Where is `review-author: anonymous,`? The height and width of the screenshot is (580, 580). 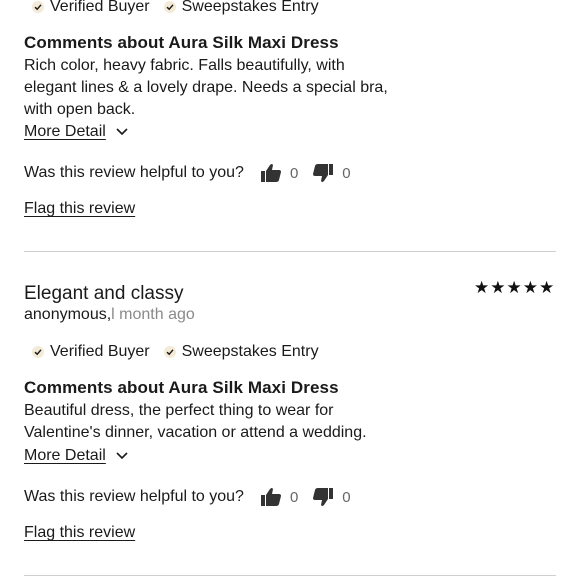 review-author: anonymous, is located at coordinates (68, 314).